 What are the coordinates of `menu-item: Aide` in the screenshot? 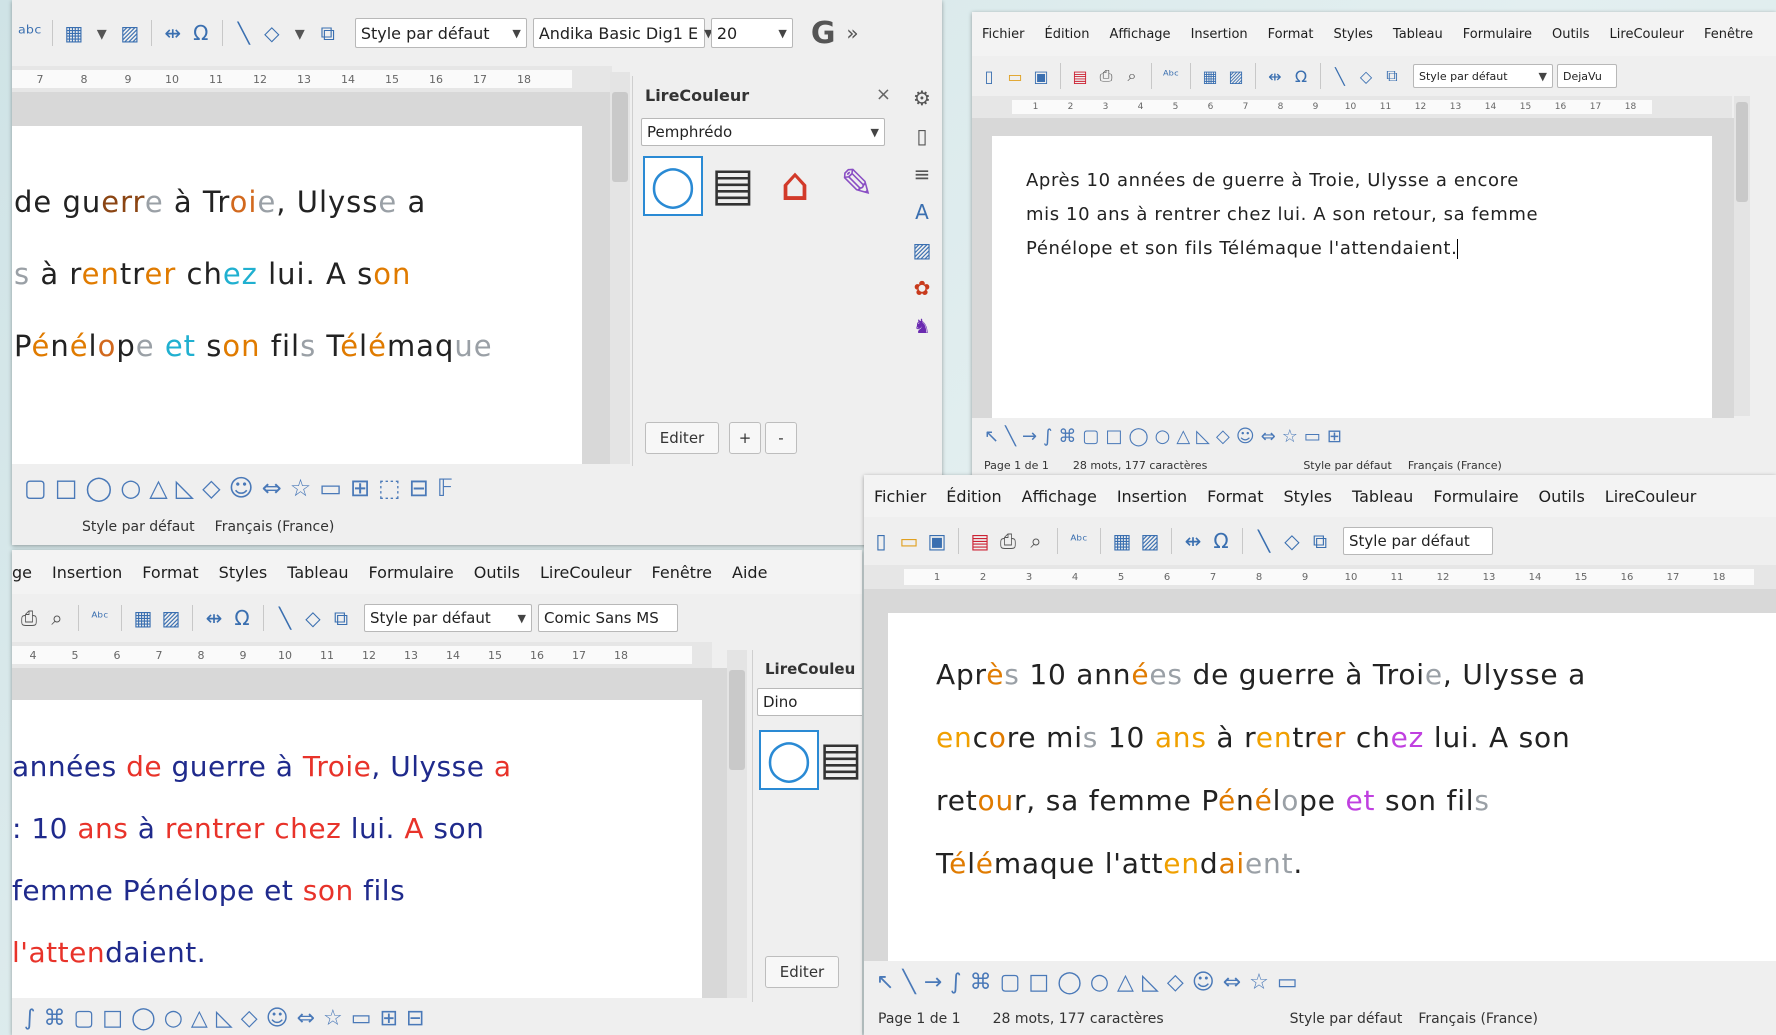 It's located at (749, 572).